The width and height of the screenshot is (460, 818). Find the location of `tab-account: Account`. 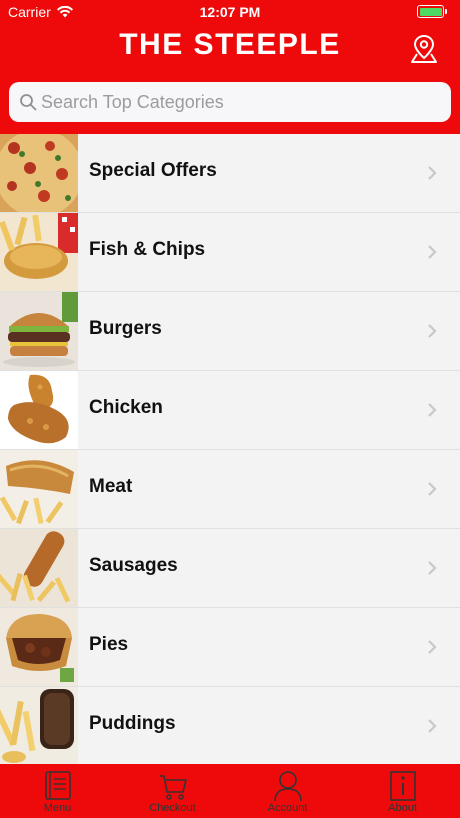

tab-account: Account is located at coordinates (287, 791).